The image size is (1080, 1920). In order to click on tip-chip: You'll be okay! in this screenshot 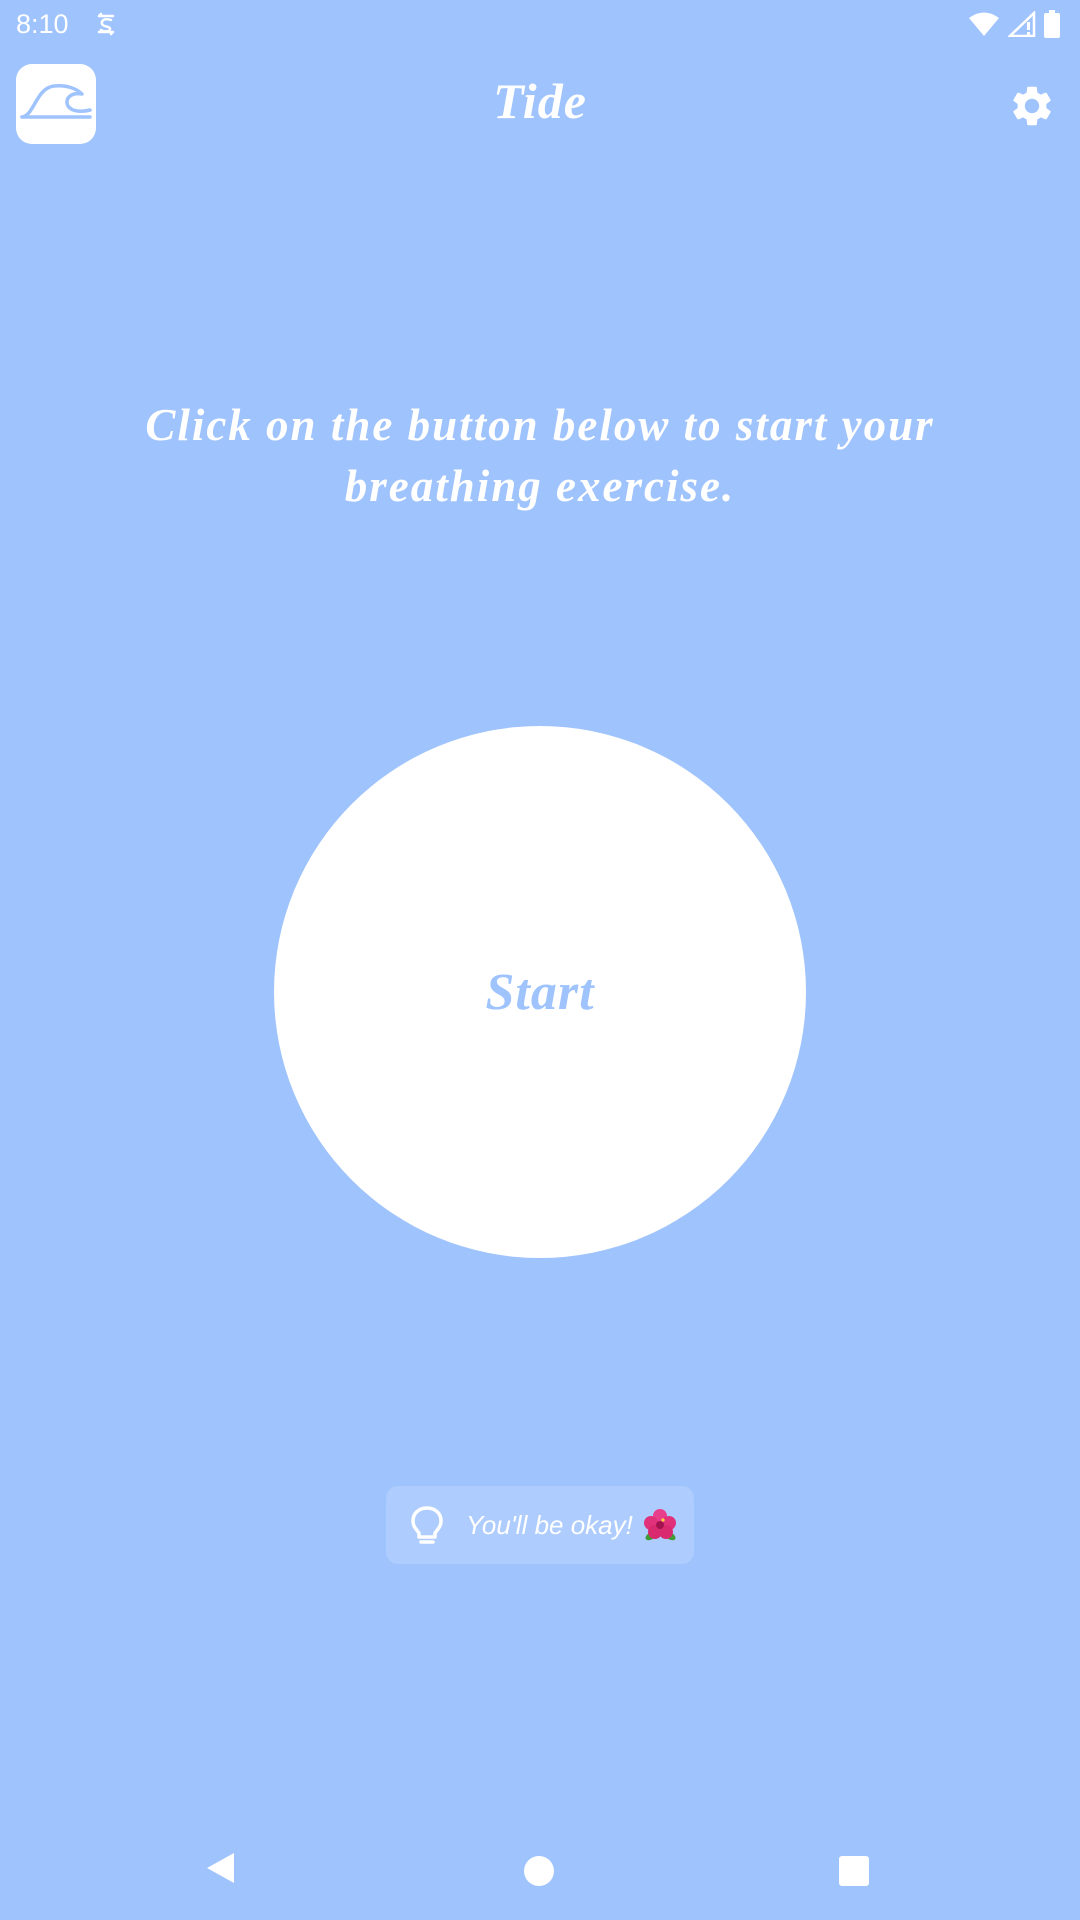, I will do `click(540, 1525)`.